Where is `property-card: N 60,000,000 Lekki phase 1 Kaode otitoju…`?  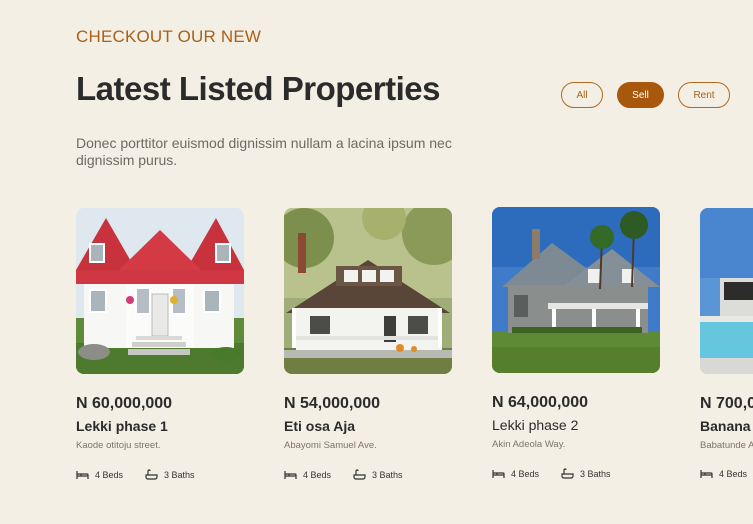
property-card: N 60,000,000 Lekki phase 1 Kaode otitoju… is located at coordinates (160, 344).